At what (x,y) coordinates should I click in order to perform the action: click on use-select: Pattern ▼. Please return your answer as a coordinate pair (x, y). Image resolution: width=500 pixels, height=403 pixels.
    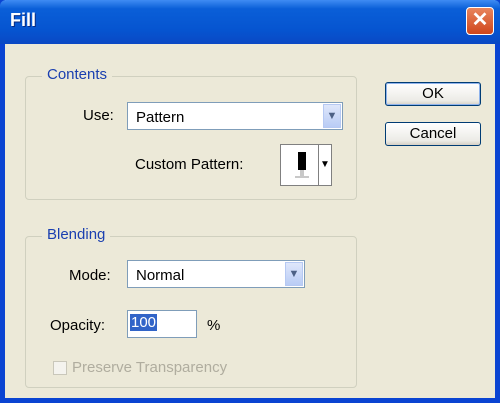
    Looking at the image, I should click on (235, 116).